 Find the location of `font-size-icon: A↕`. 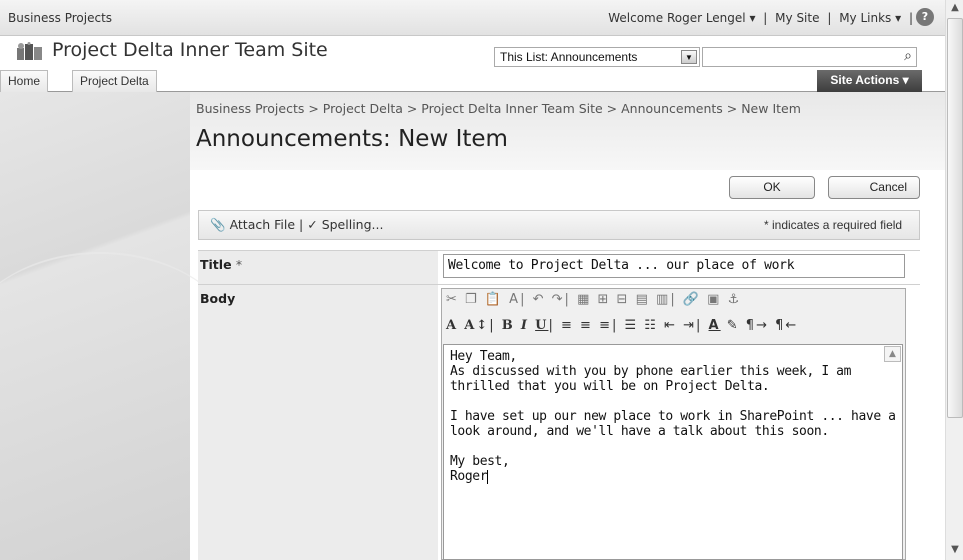

font-size-icon: A↕ is located at coordinates (476, 325).